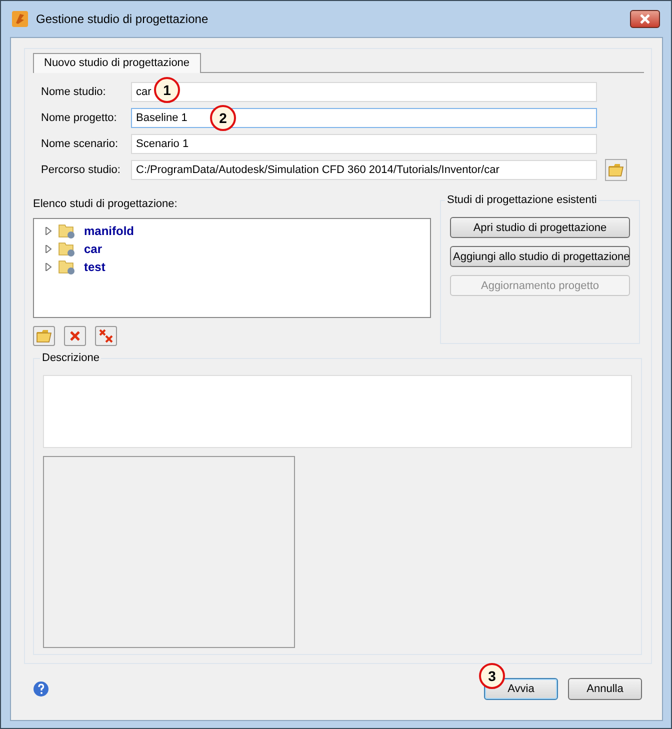 The image size is (672, 729). What do you see at coordinates (79, 118) in the screenshot?
I see `field-label: Nome progetto:` at bounding box center [79, 118].